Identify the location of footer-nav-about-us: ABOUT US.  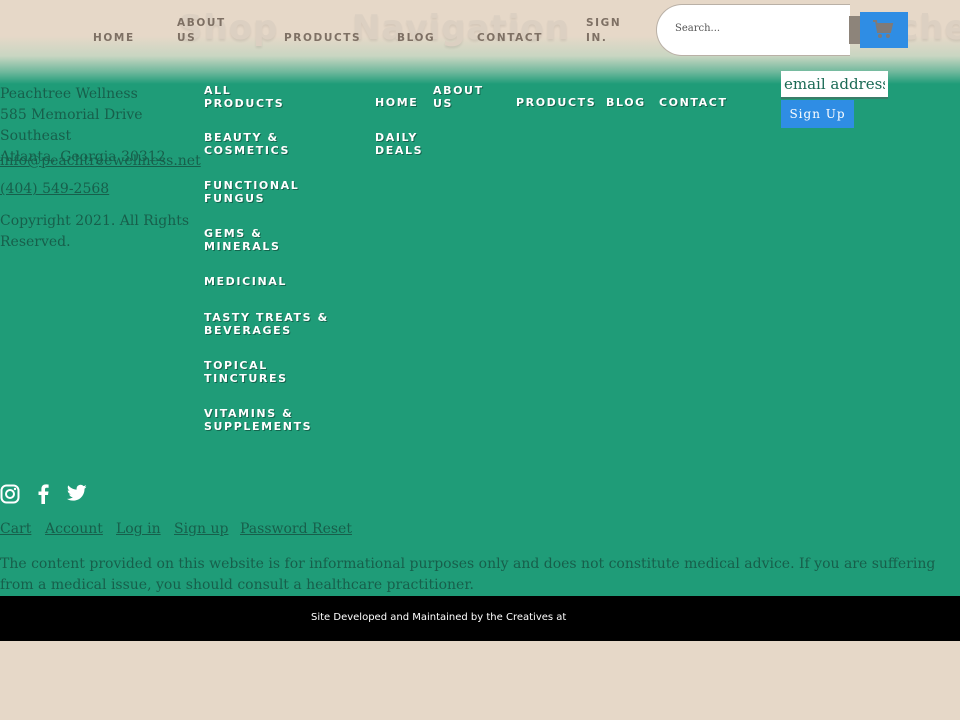
(460, 97).